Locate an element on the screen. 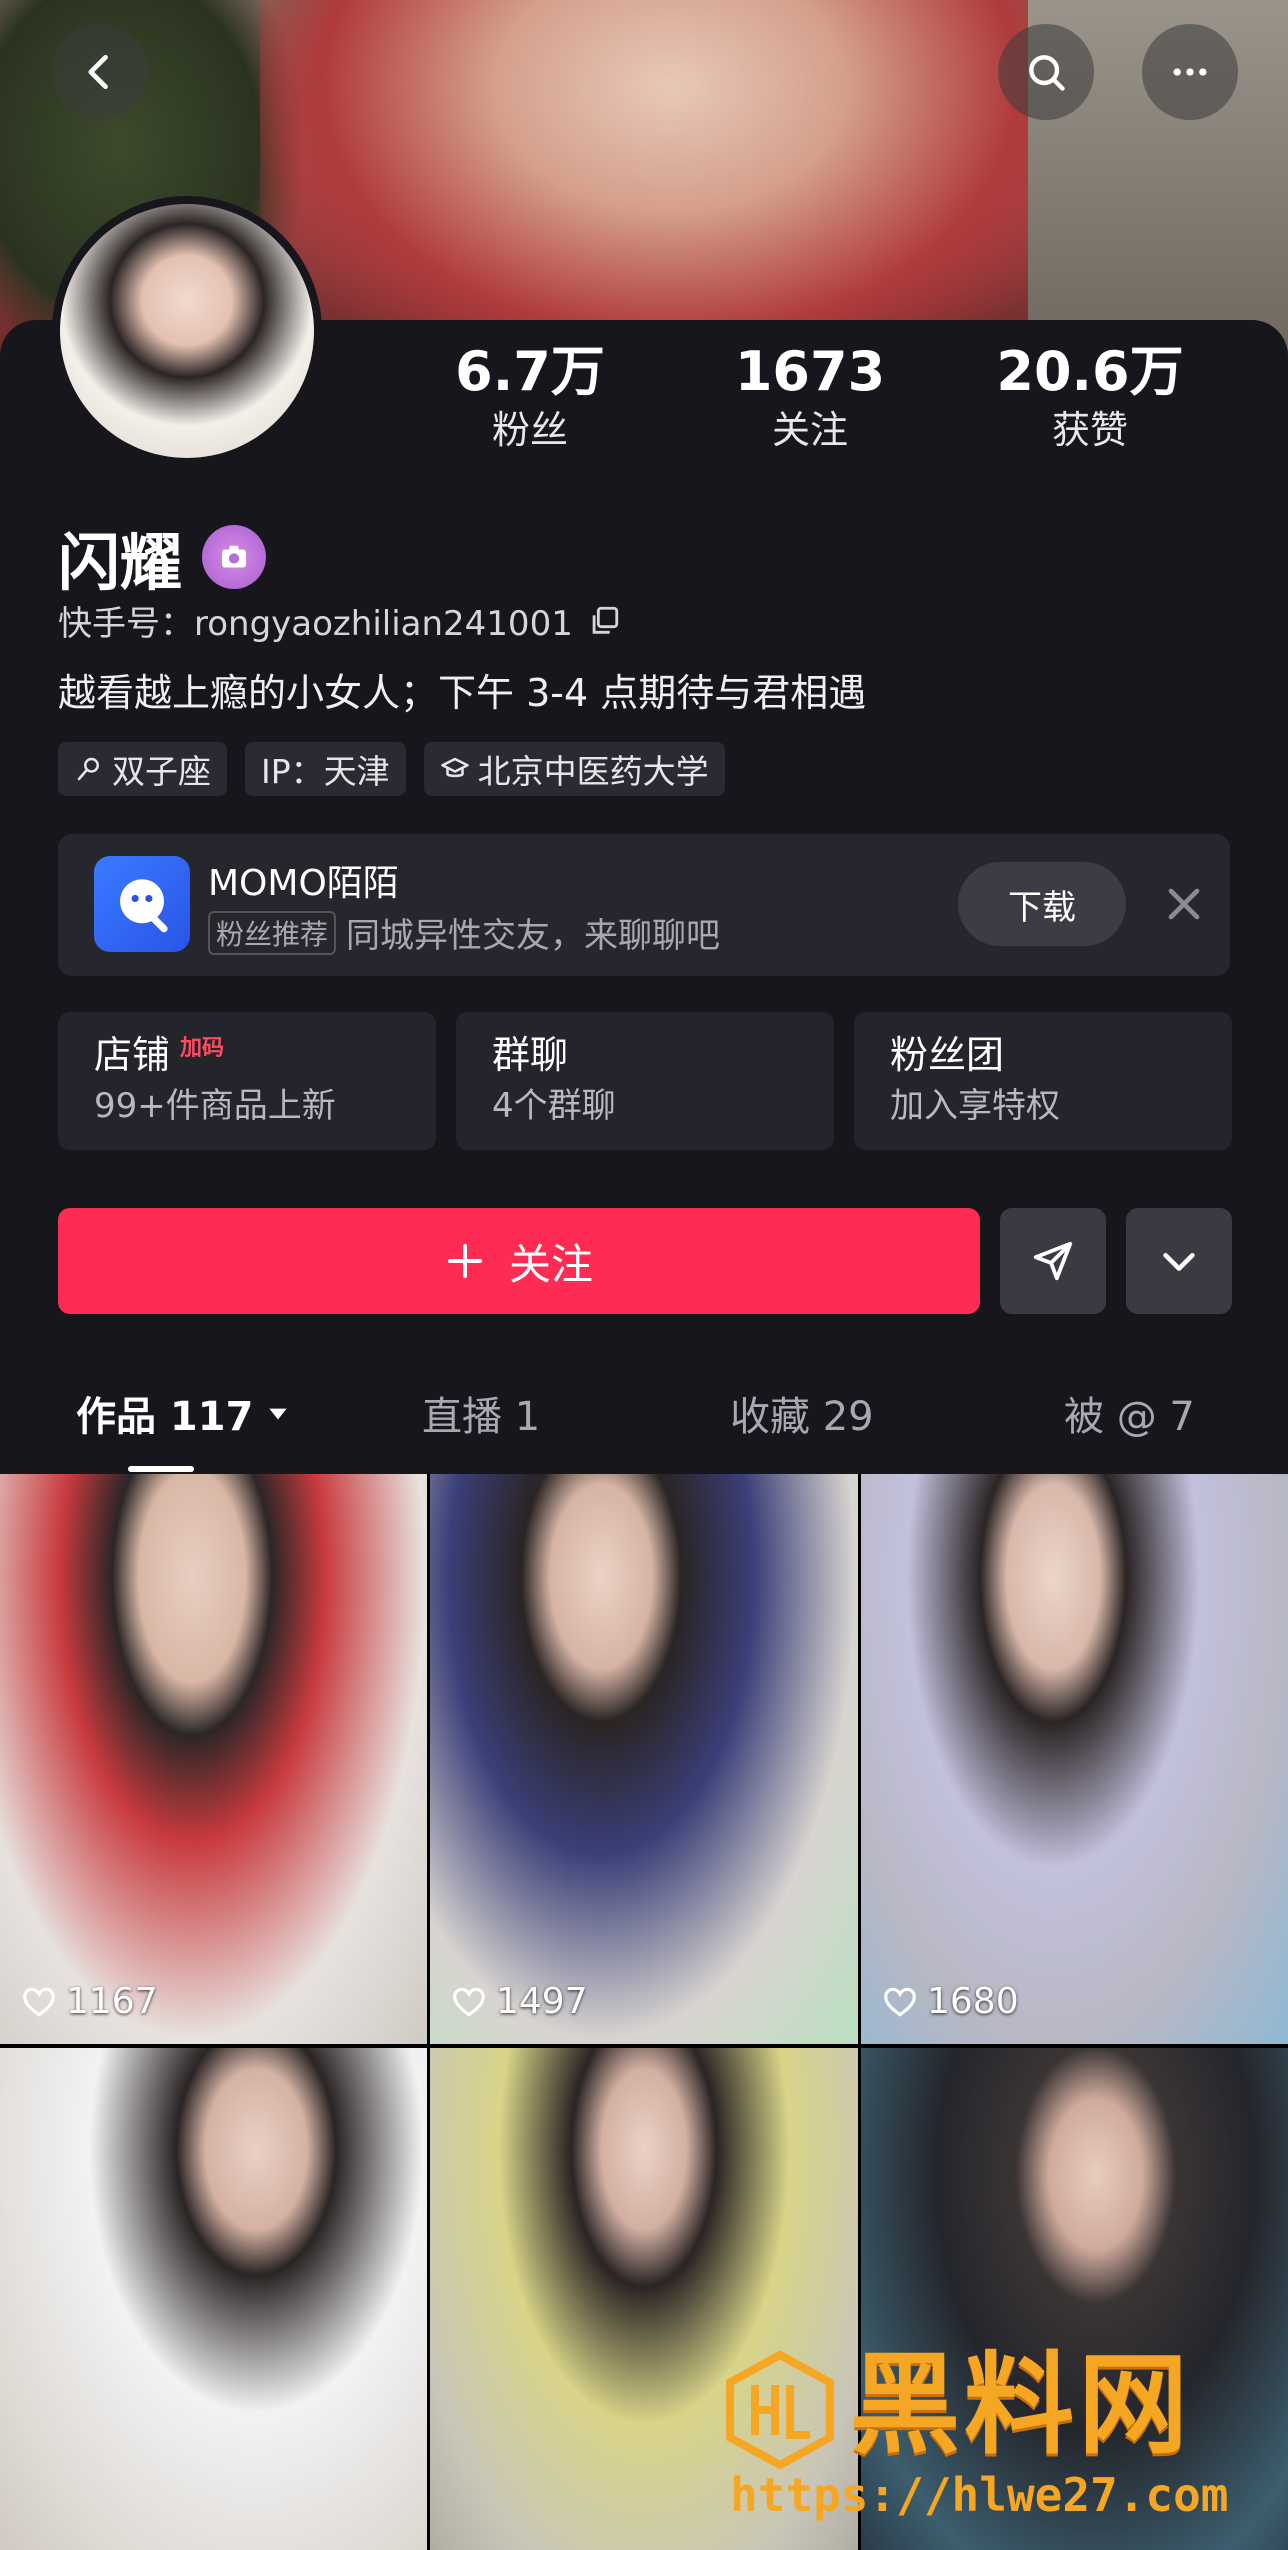  ad-title: MOMO陌陌 is located at coordinates (303, 883).